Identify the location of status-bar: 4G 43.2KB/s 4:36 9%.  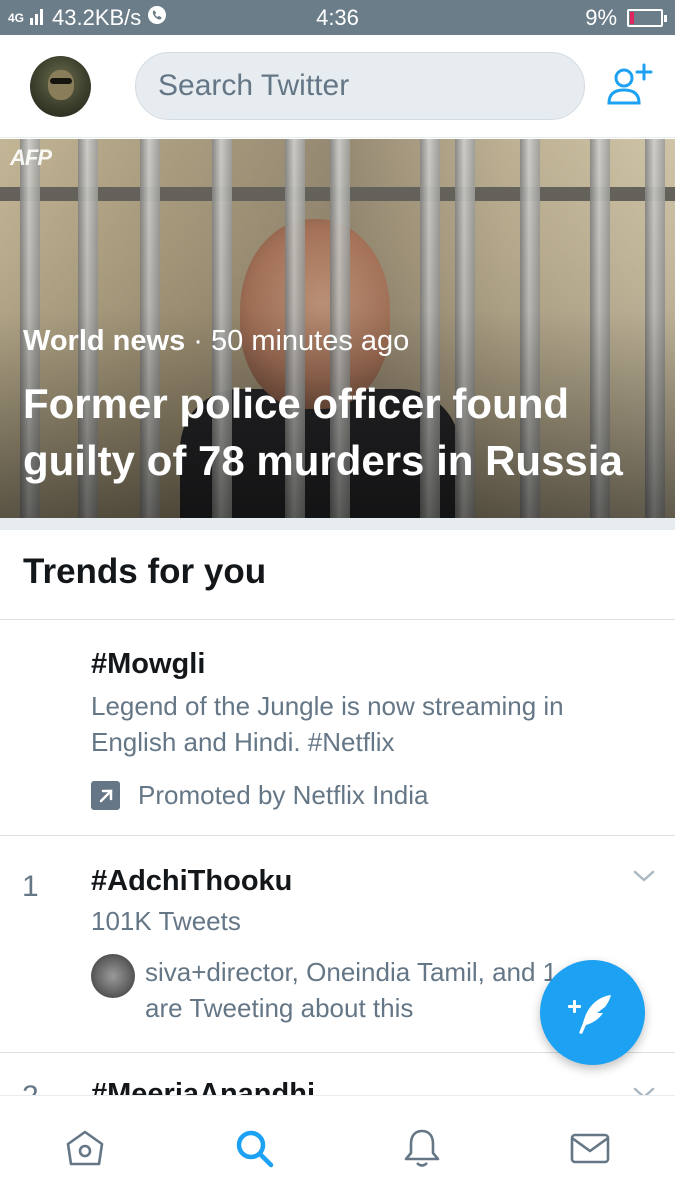
(337, 17).